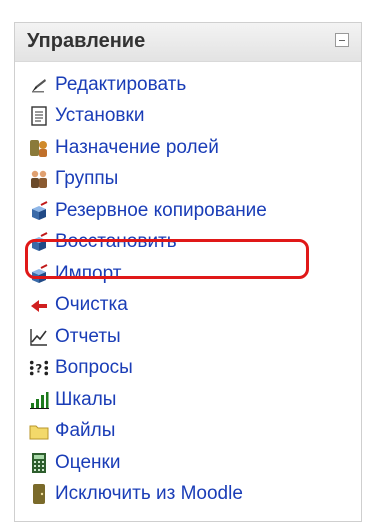  I want to click on files-folder-icon, so click(39, 431).